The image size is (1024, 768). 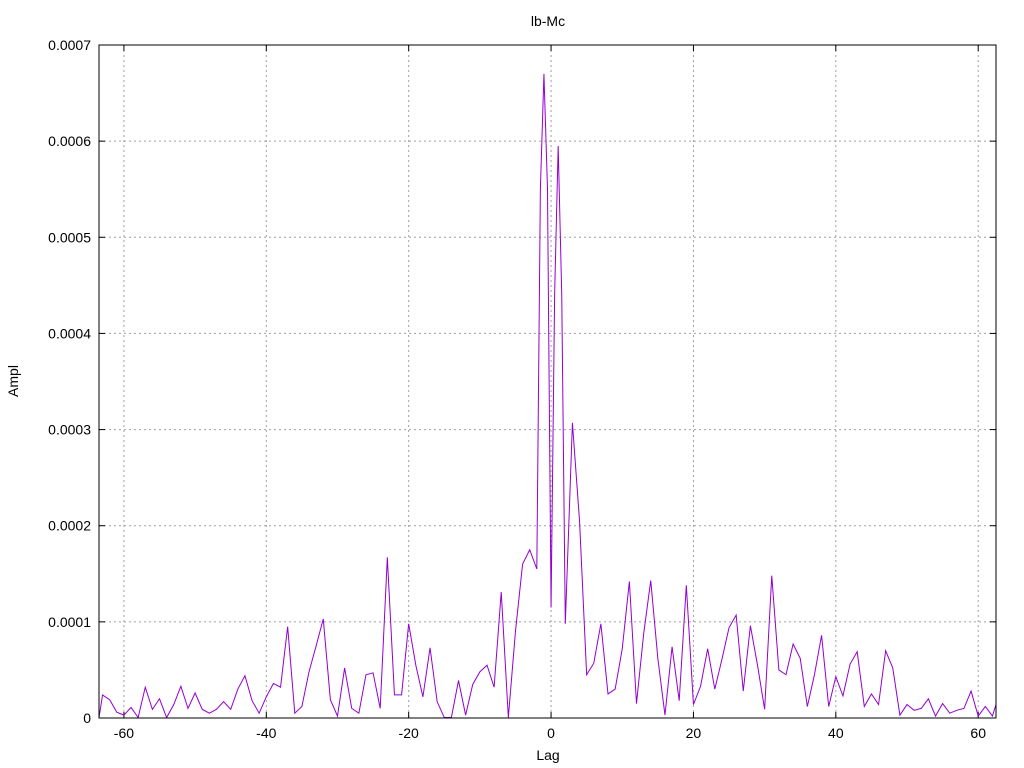 I want to click on chart-title: lb-Mc, so click(x=548, y=21).